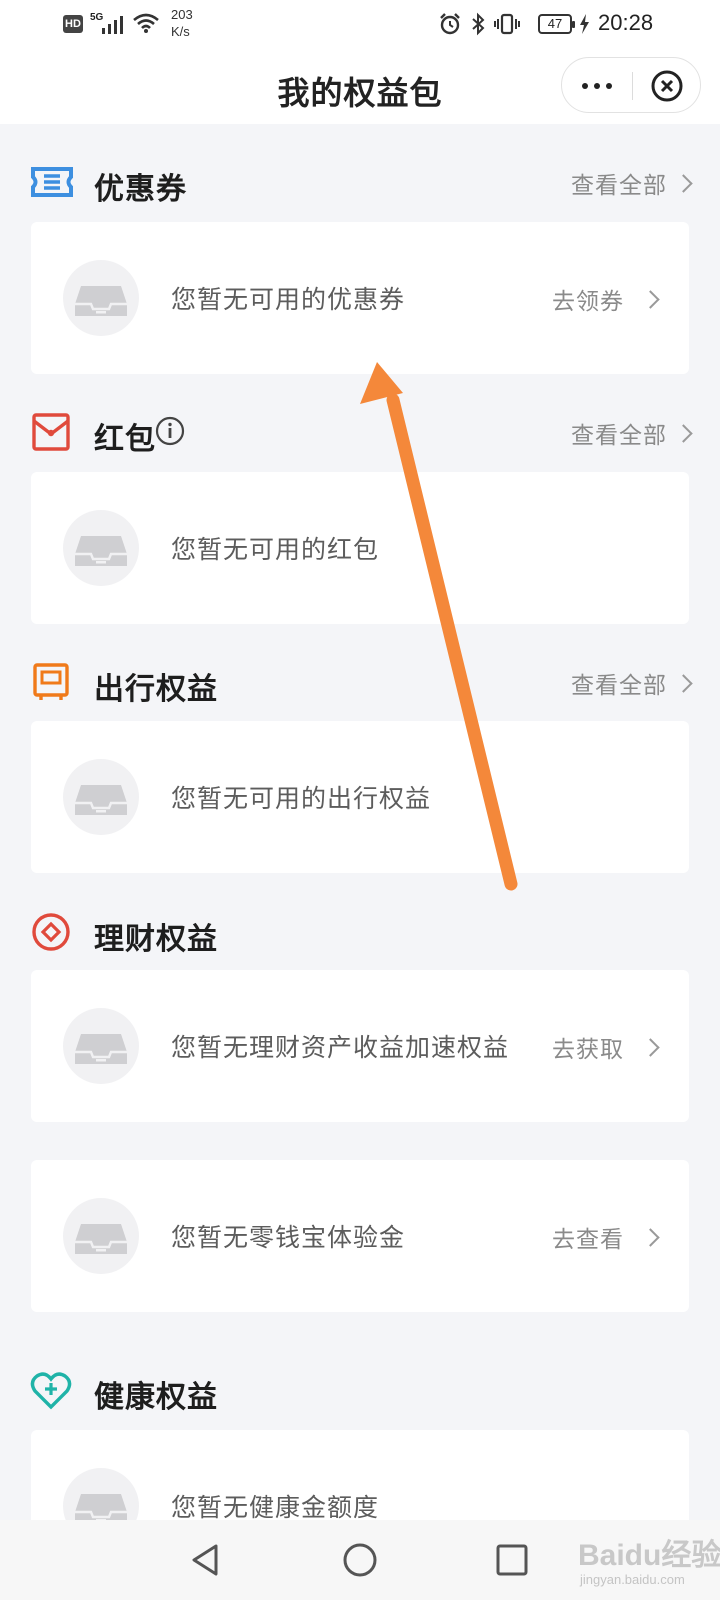 This screenshot has width=720, height=1600. What do you see at coordinates (182, 14) in the screenshot?
I see `speed-value: 203` at bounding box center [182, 14].